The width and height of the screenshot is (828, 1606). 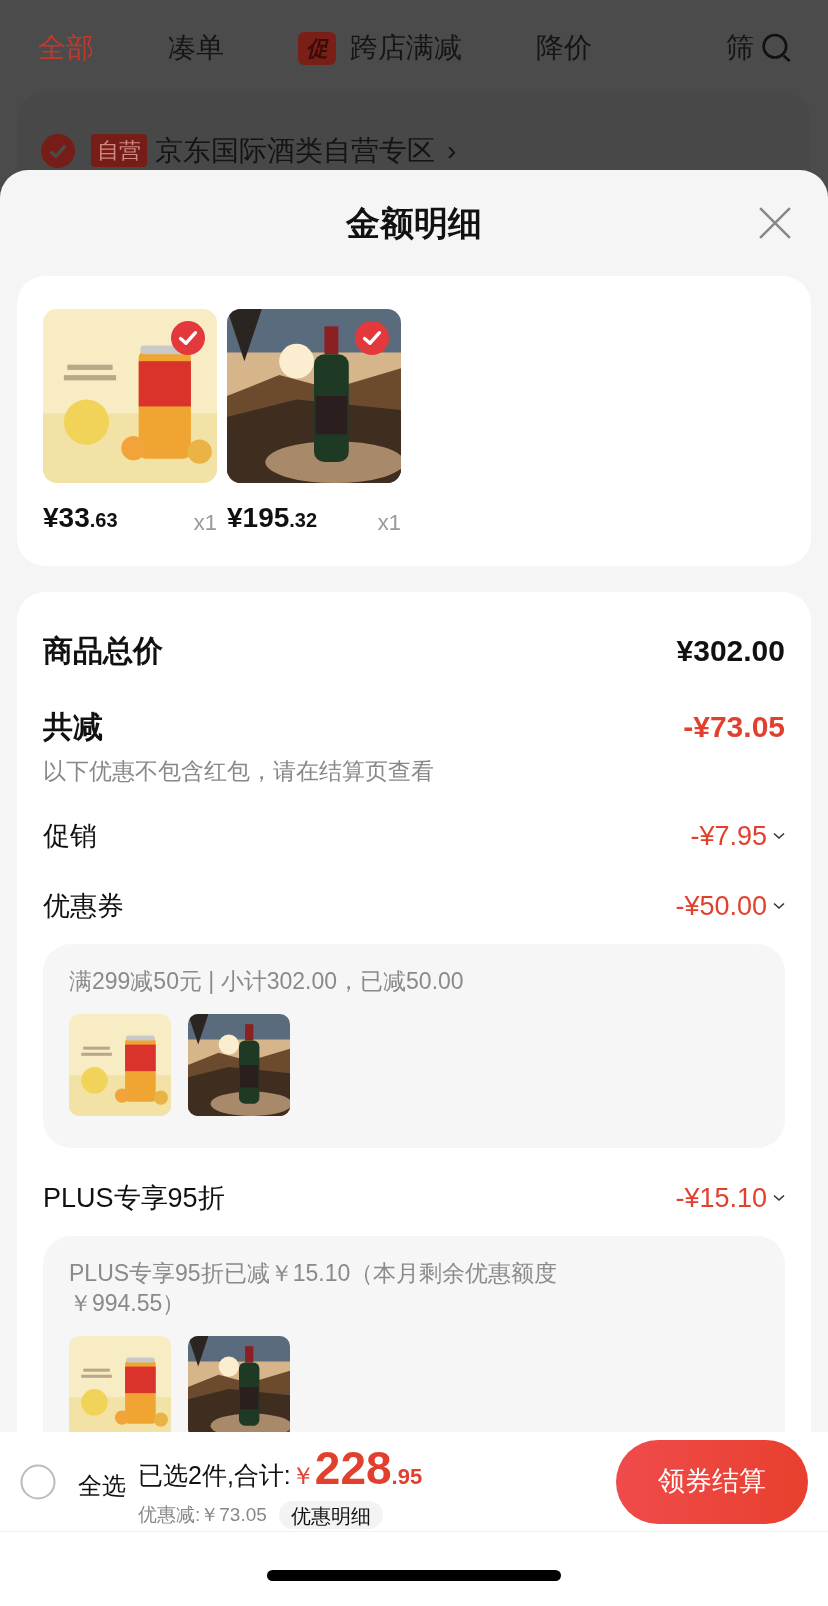 I want to click on total-label: 商品总价, so click(x=103, y=650).